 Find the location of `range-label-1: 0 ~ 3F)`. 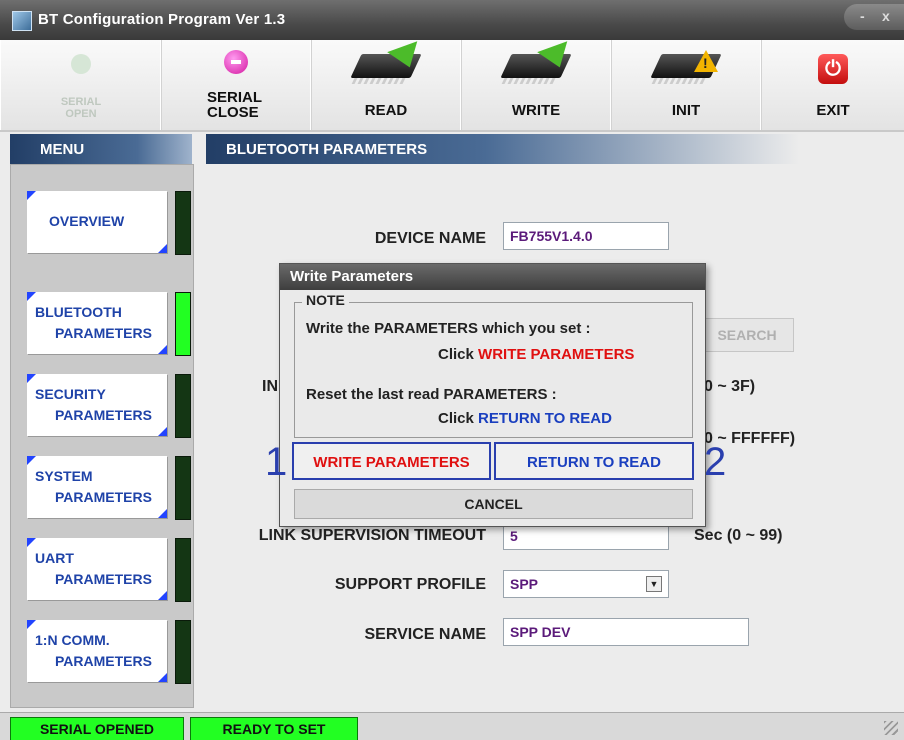

range-label-1: 0 ~ 3F) is located at coordinates (730, 386).